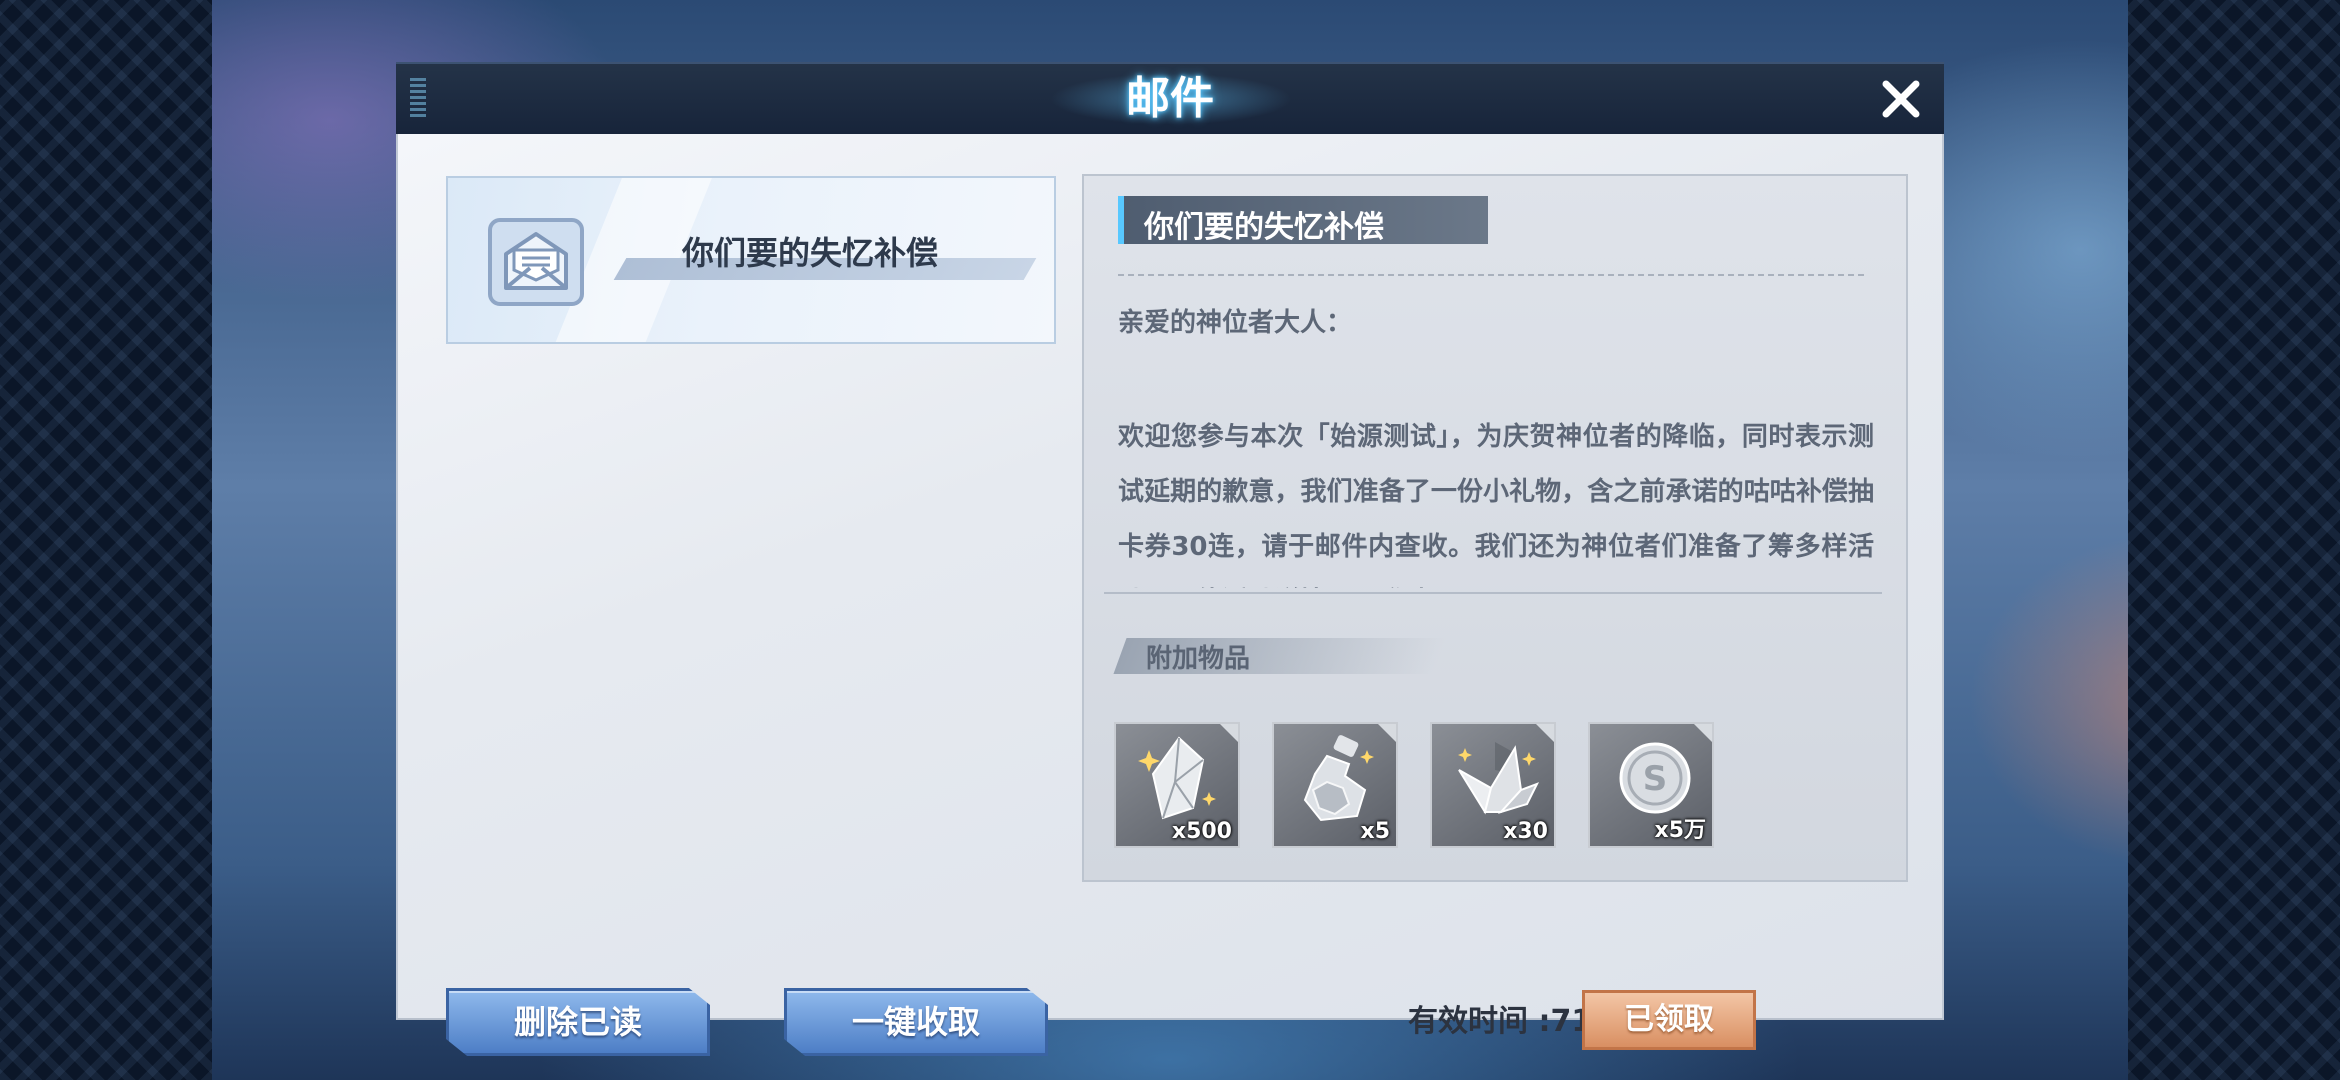  I want to click on attachment-qty: x5, so click(1375, 831).